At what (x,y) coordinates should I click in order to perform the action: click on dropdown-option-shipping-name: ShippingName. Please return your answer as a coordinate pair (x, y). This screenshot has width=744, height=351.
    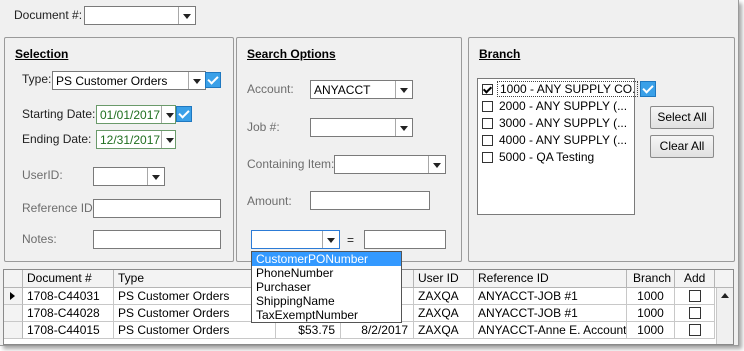
    Looking at the image, I should click on (326, 301).